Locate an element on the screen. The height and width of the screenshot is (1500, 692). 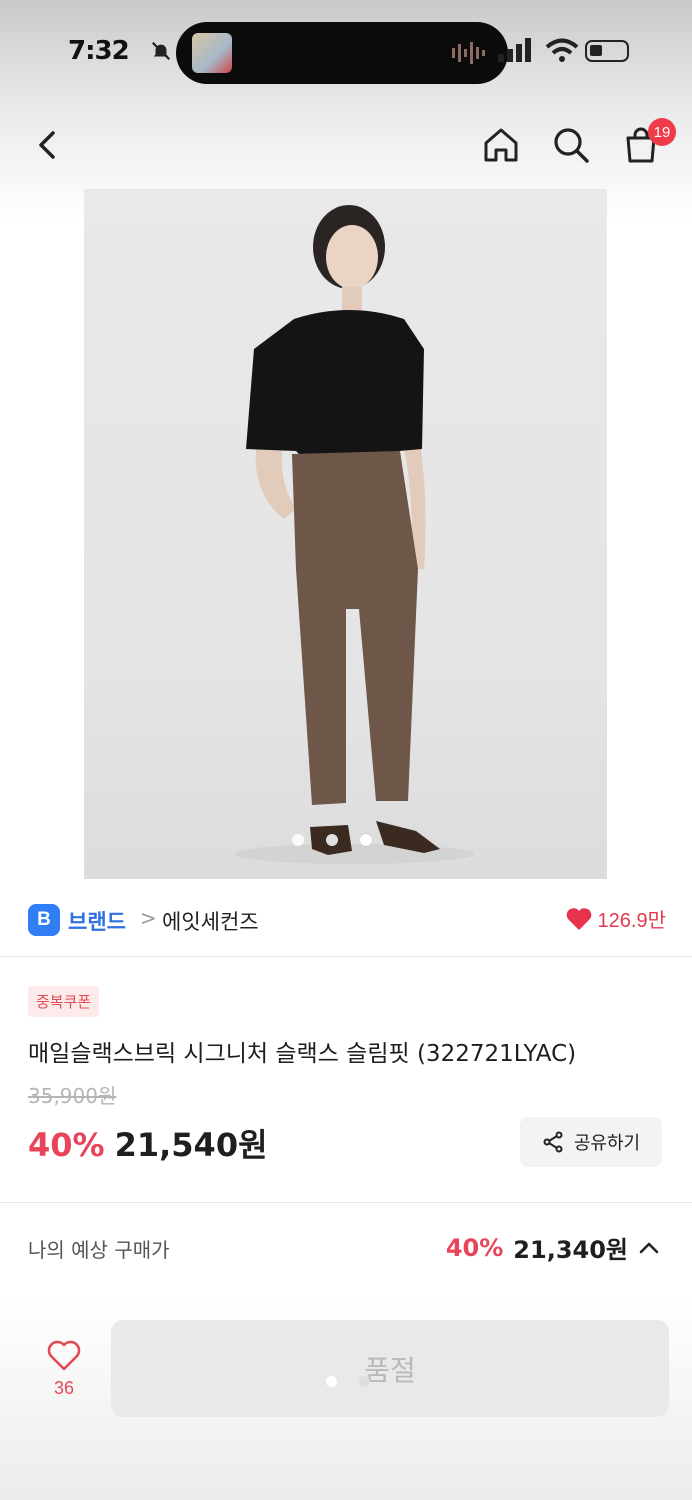
estimated-price-label: 나의 예상 구매가 is located at coordinates (99, 1250).